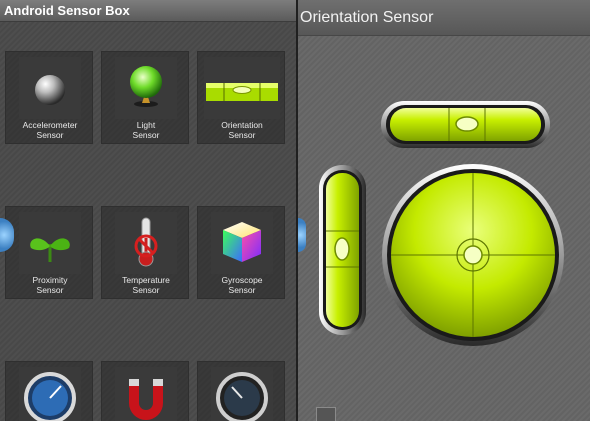  I want to click on tile-accelerometer: Accelerometer Sensor, so click(49, 97).